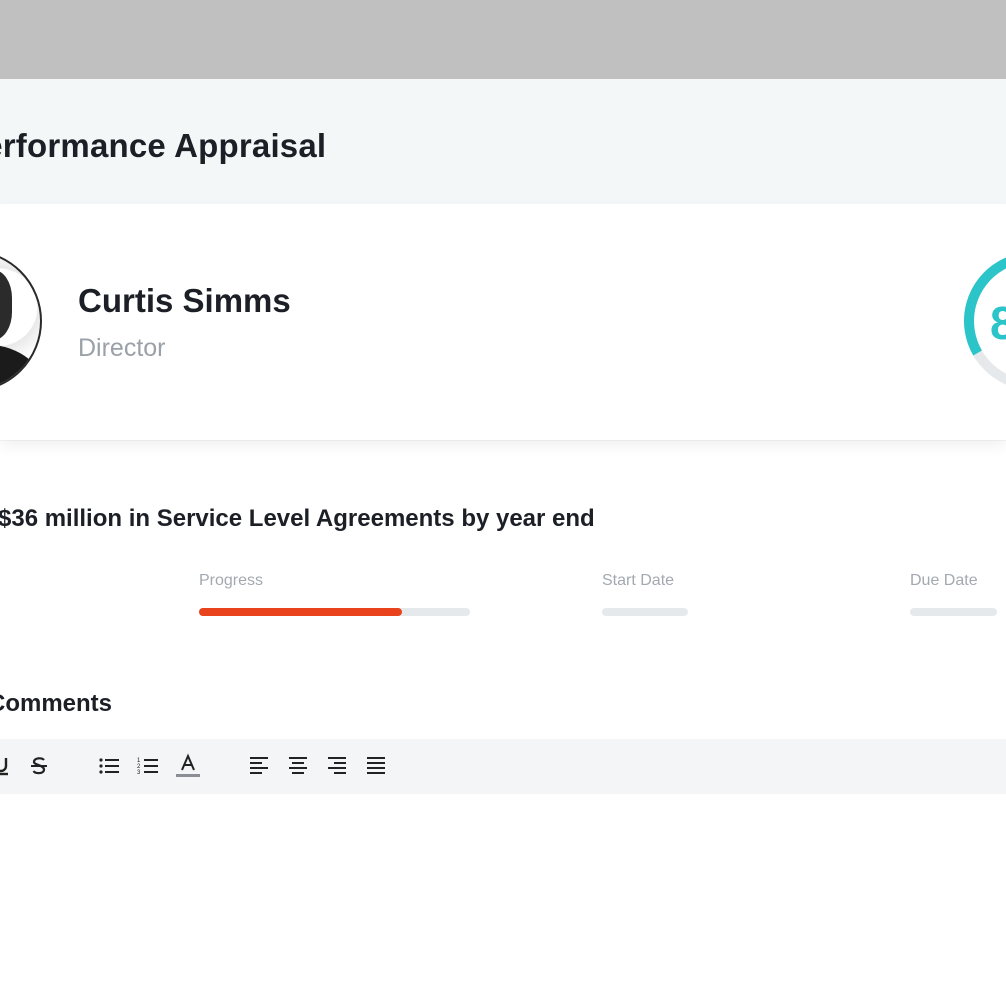 Image resolution: width=1006 pixels, height=1006 pixels. What do you see at coordinates (503, 766) in the screenshot?
I see `editor-toolbar: 1 2 3` at bounding box center [503, 766].